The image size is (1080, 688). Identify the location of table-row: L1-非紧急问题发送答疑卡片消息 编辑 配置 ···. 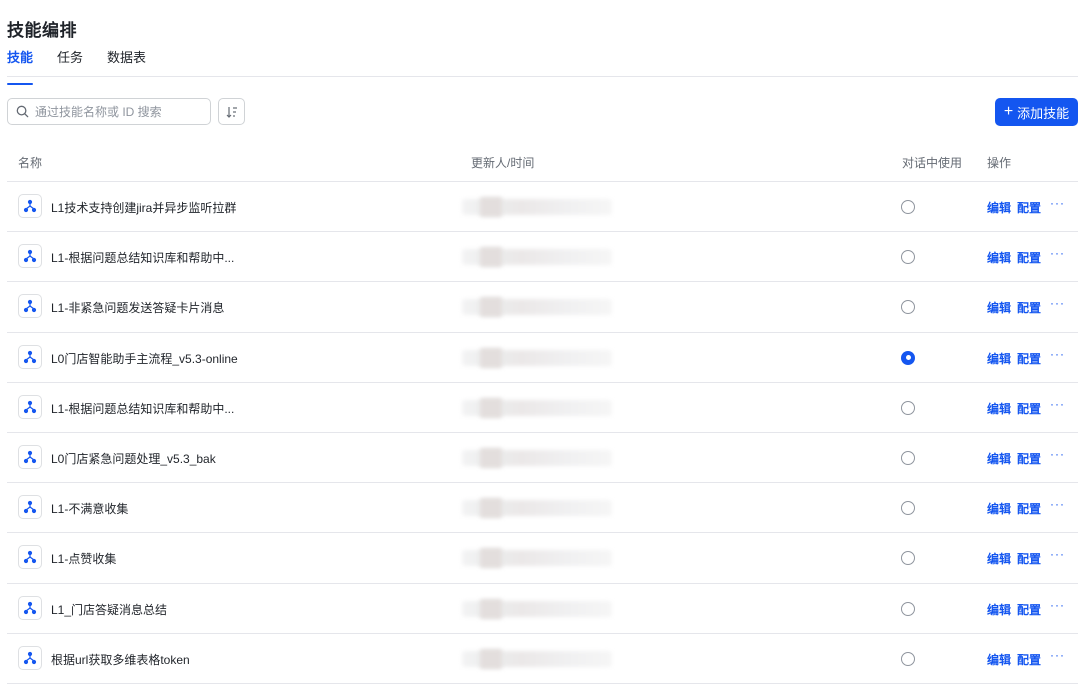
(542, 307).